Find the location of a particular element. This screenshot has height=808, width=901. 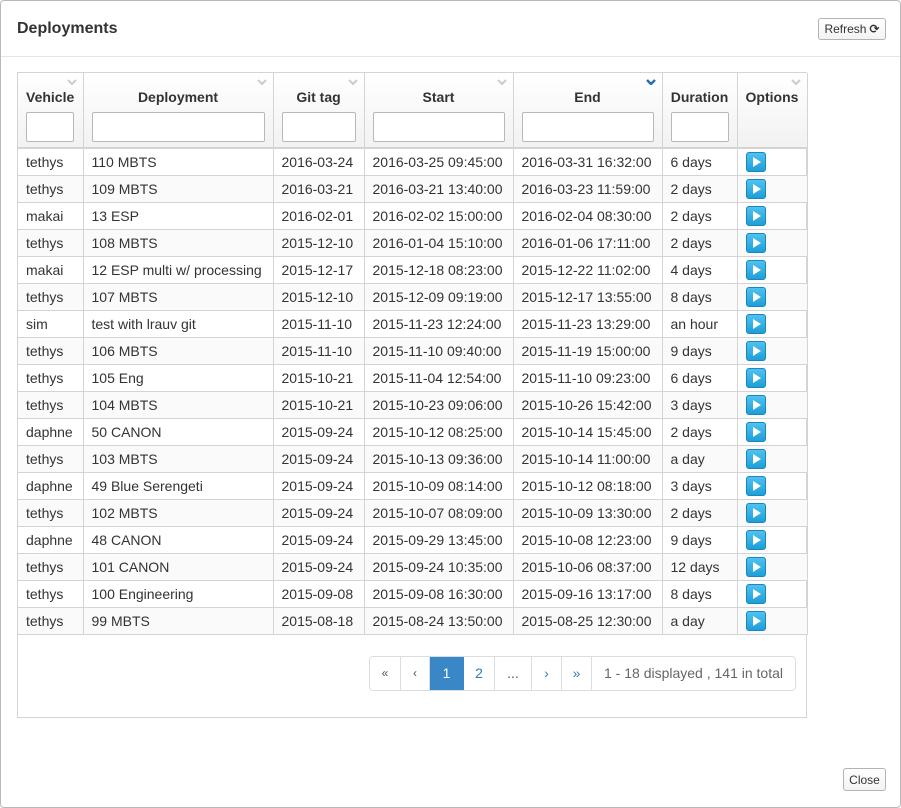

prev-page-button: ‹ is located at coordinates (415, 673).